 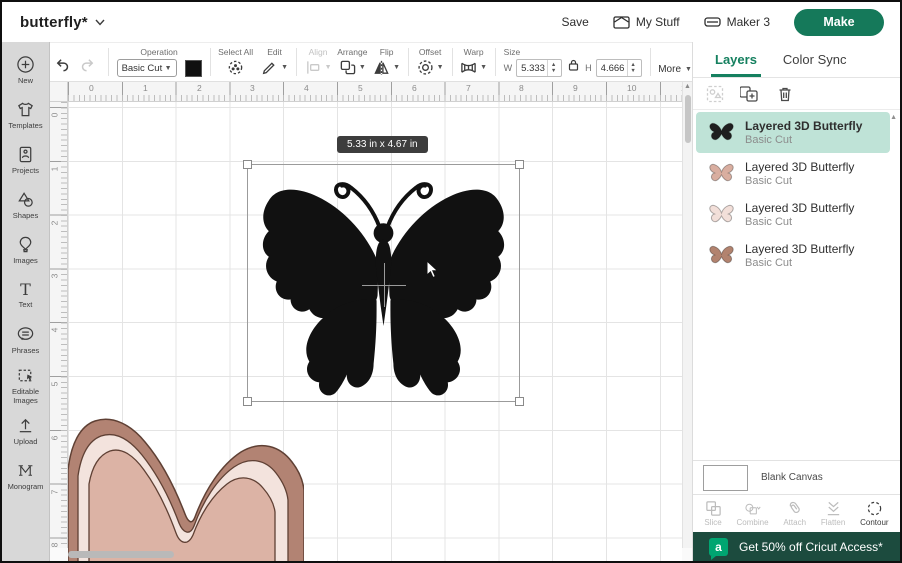 What do you see at coordinates (26, 115) in the screenshot?
I see `sidebar-item-templates: Templates` at bounding box center [26, 115].